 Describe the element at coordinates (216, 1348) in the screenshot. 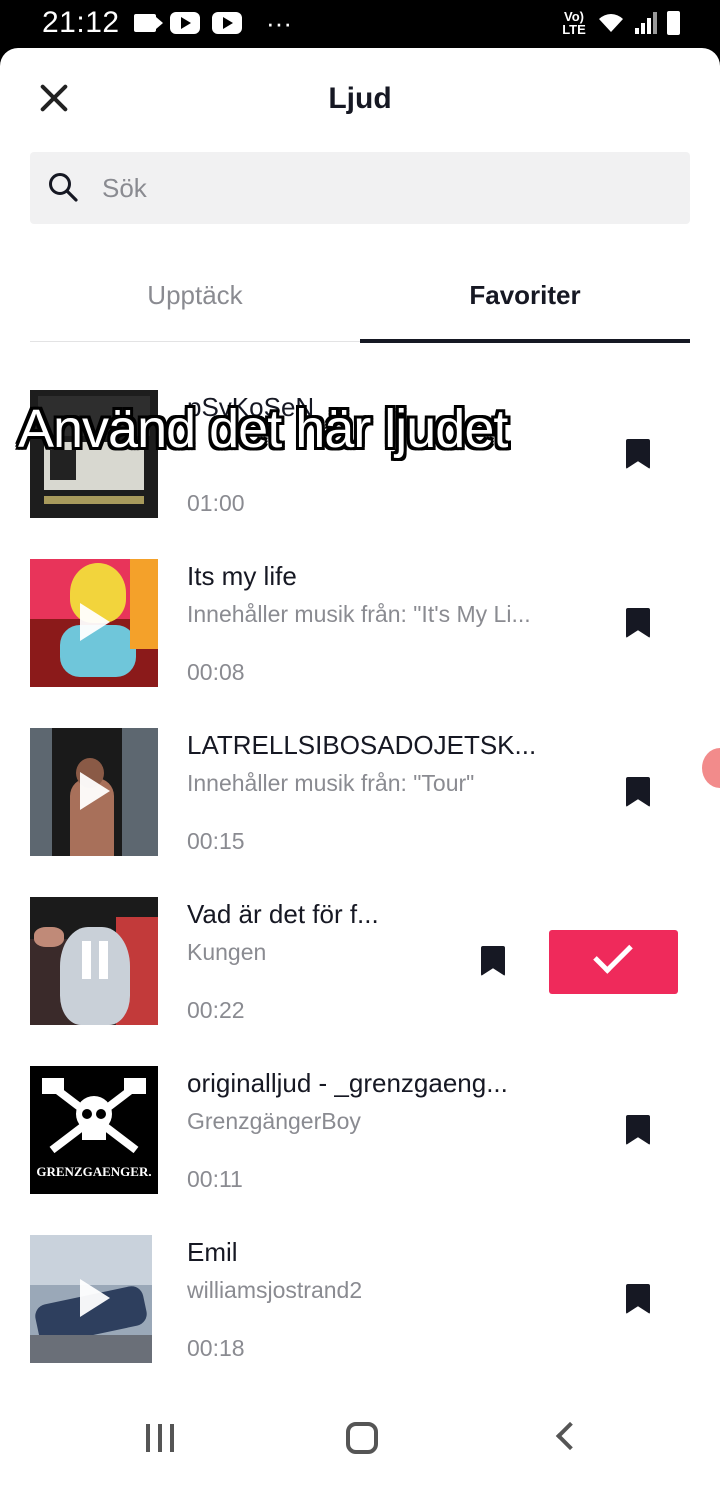

I see `sound-duration: 00:18` at that location.